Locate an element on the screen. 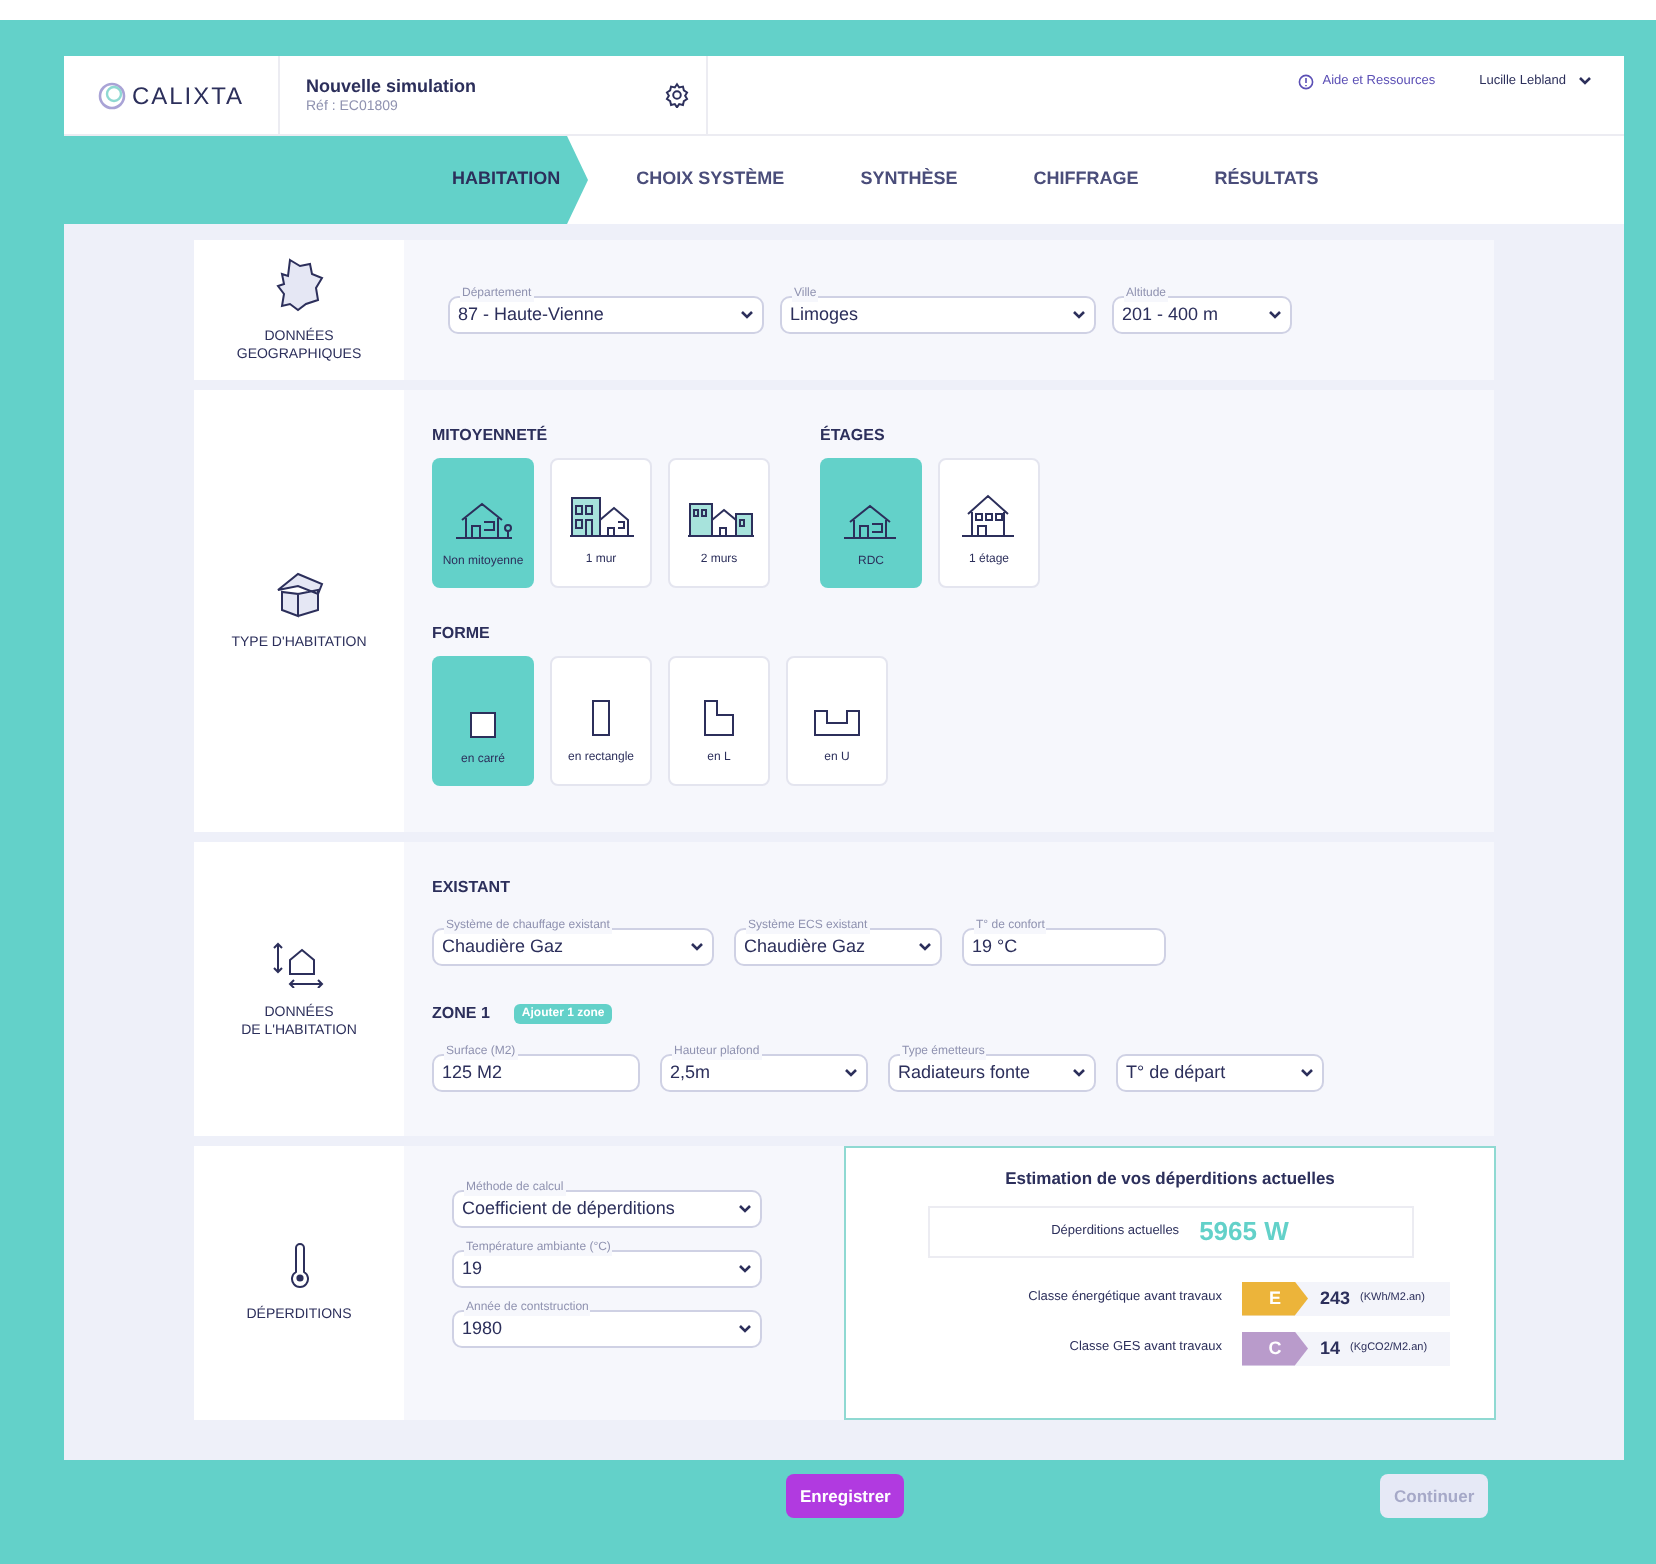 This screenshot has height=1564, width=1656. input-field: 125 M2 is located at coordinates (536, 1073).